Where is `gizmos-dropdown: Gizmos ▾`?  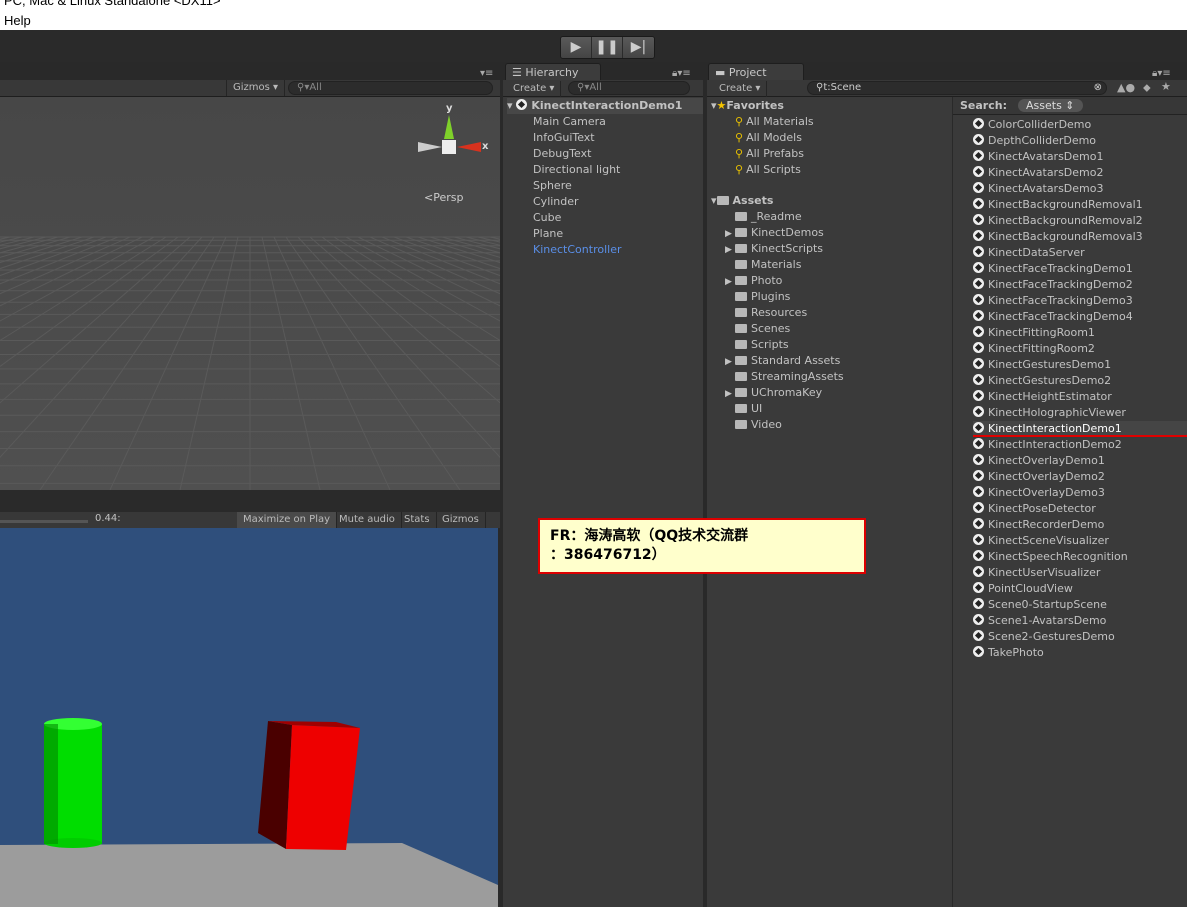 gizmos-dropdown: Gizmos ▾ is located at coordinates (256, 88).